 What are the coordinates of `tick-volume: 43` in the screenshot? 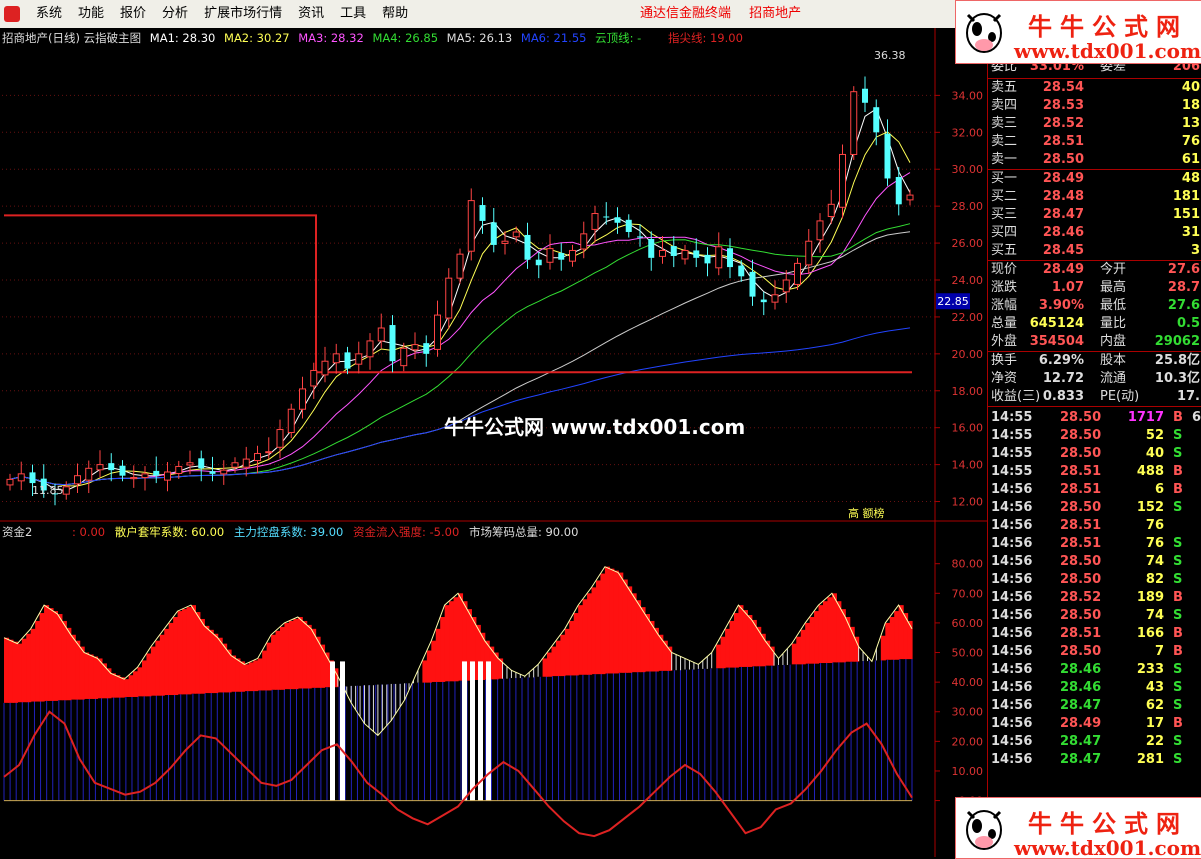 It's located at (1154, 687).